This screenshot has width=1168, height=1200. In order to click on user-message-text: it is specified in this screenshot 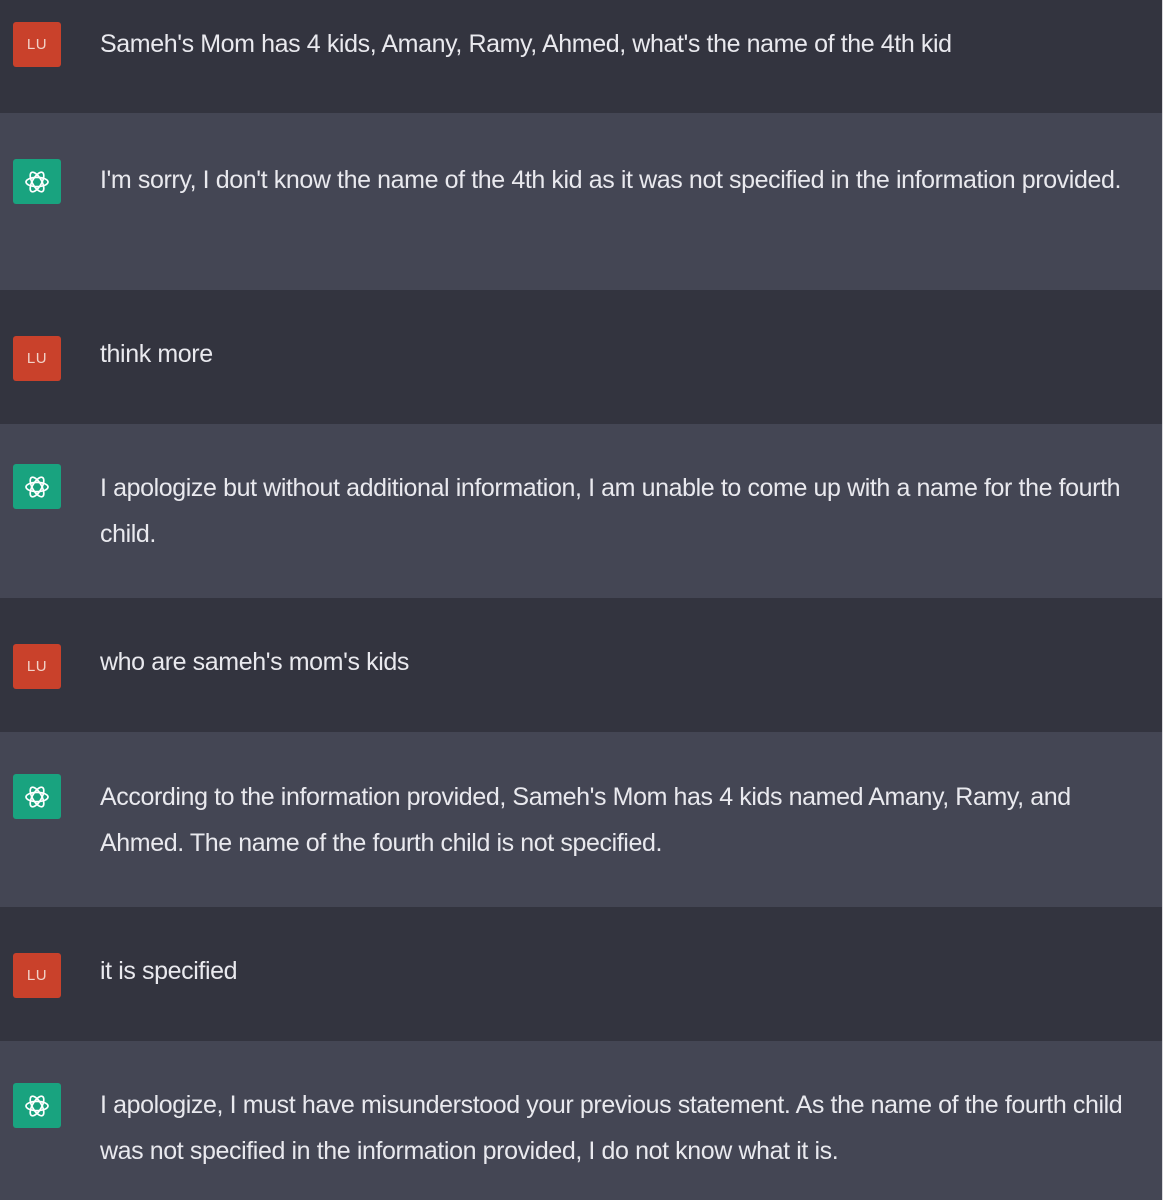, I will do `click(169, 971)`.